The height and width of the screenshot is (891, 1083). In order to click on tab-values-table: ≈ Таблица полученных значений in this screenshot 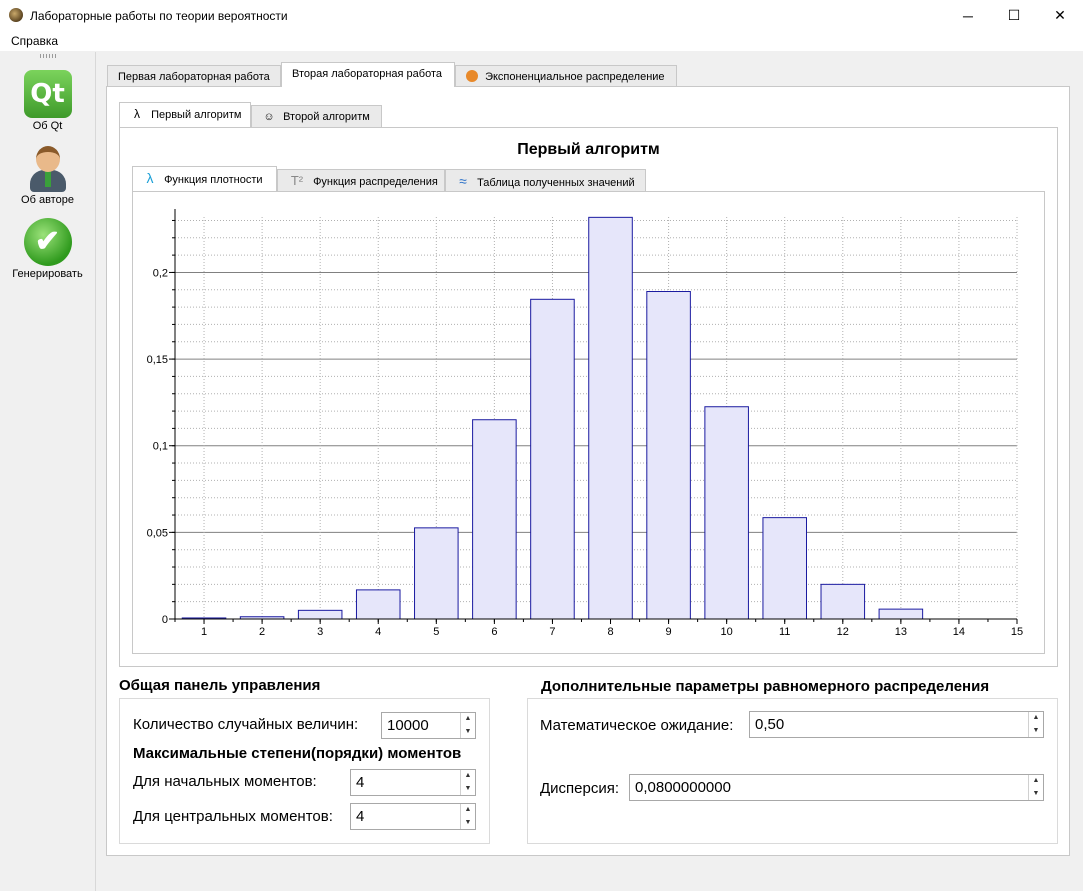, I will do `click(545, 180)`.